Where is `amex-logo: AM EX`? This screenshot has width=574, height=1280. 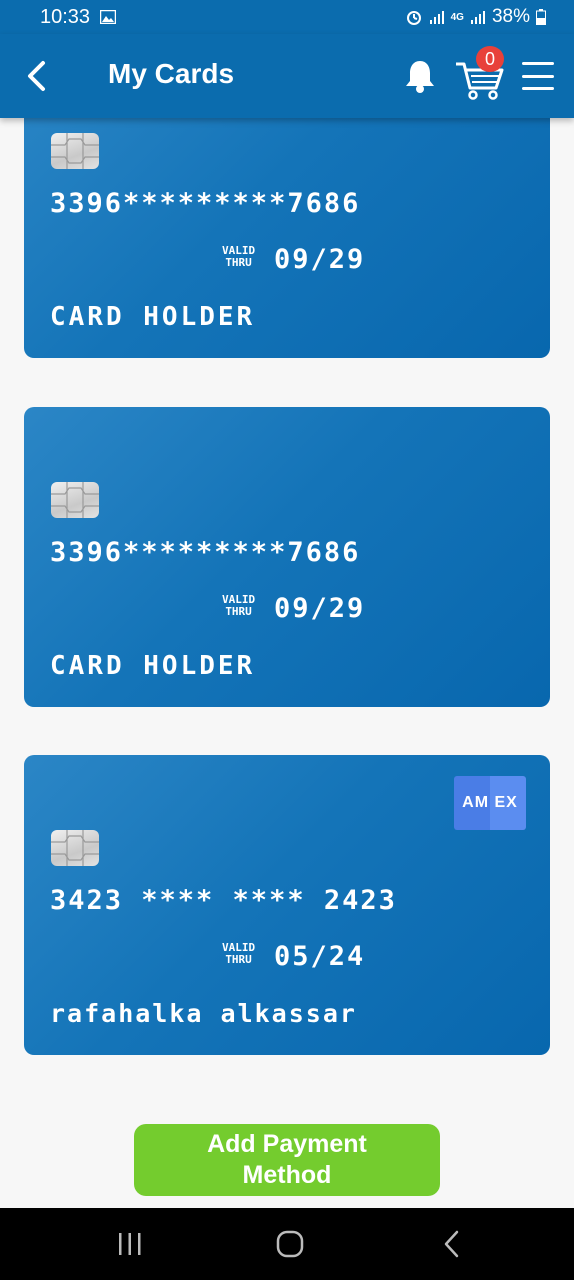
amex-logo: AM EX is located at coordinates (490, 803).